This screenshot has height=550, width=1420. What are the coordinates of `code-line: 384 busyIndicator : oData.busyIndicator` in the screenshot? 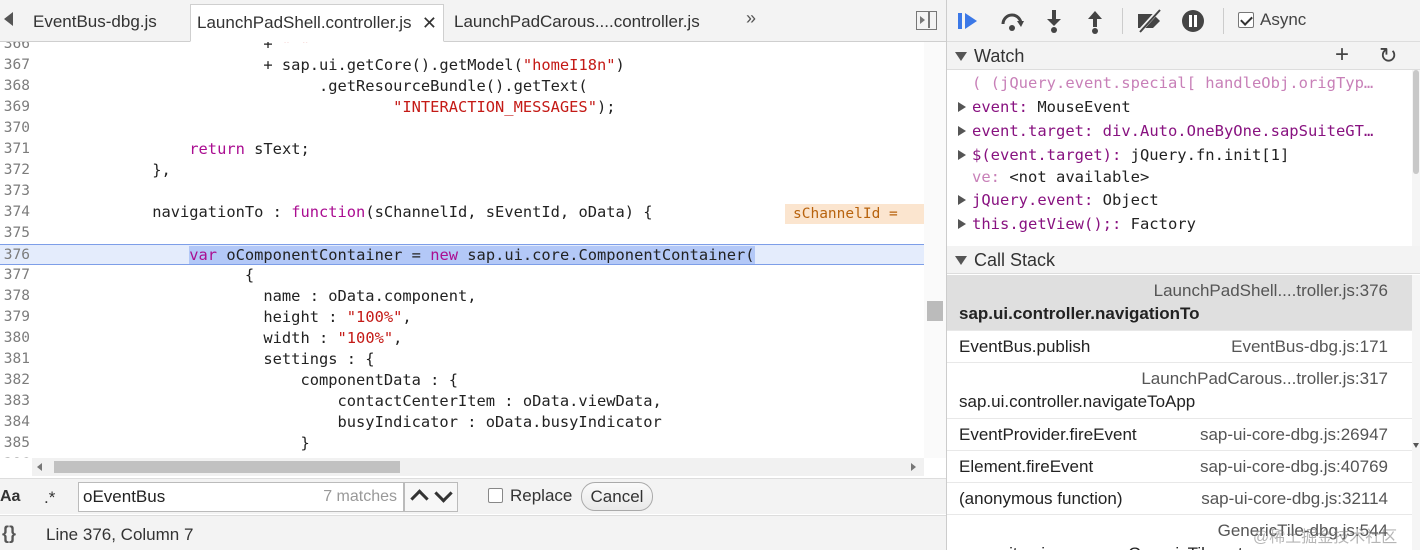 It's located at (462, 422).